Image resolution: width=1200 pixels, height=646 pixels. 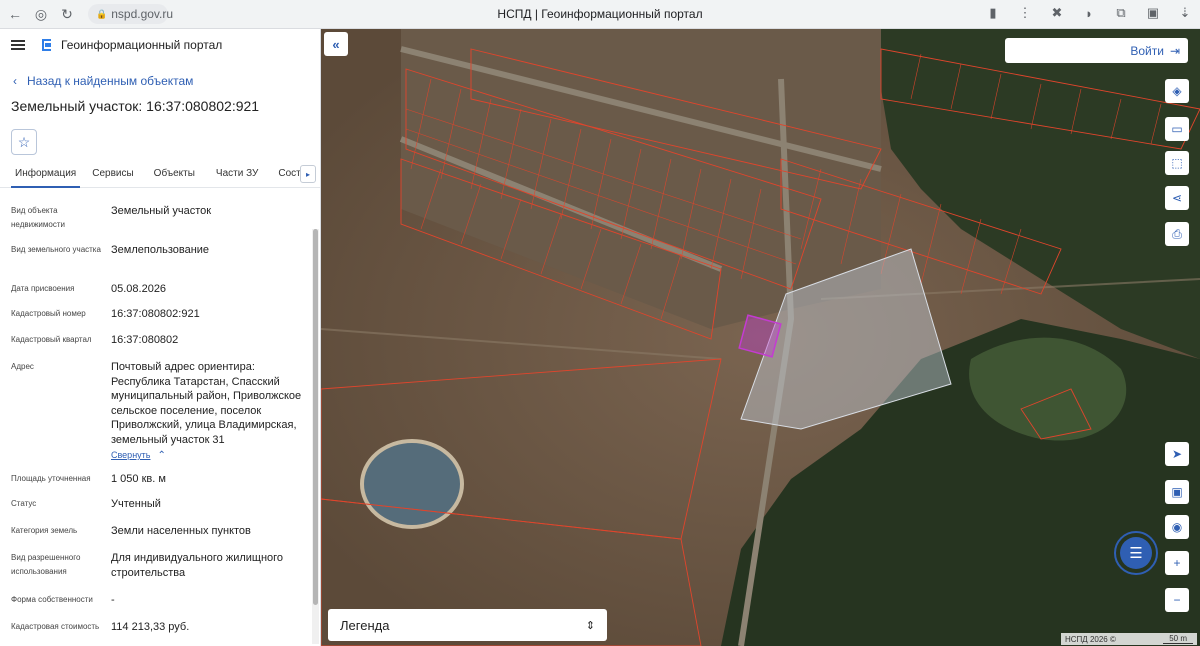 What do you see at coordinates (181, 531) in the screenshot?
I see `property-value: Земли населенных пунктов` at bounding box center [181, 531].